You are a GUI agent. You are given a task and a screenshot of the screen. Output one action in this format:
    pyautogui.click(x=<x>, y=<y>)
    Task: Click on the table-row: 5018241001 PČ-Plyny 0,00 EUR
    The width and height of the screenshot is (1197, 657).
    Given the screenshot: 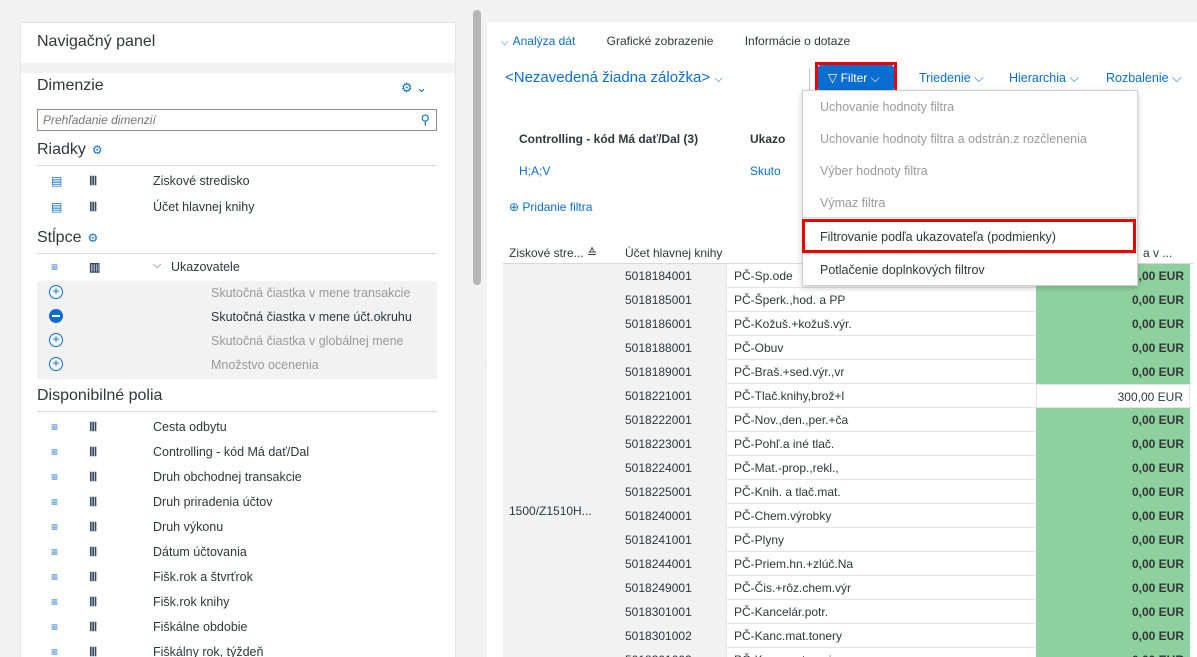 What is the action you would take?
    pyautogui.click(x=906, y=540)
    